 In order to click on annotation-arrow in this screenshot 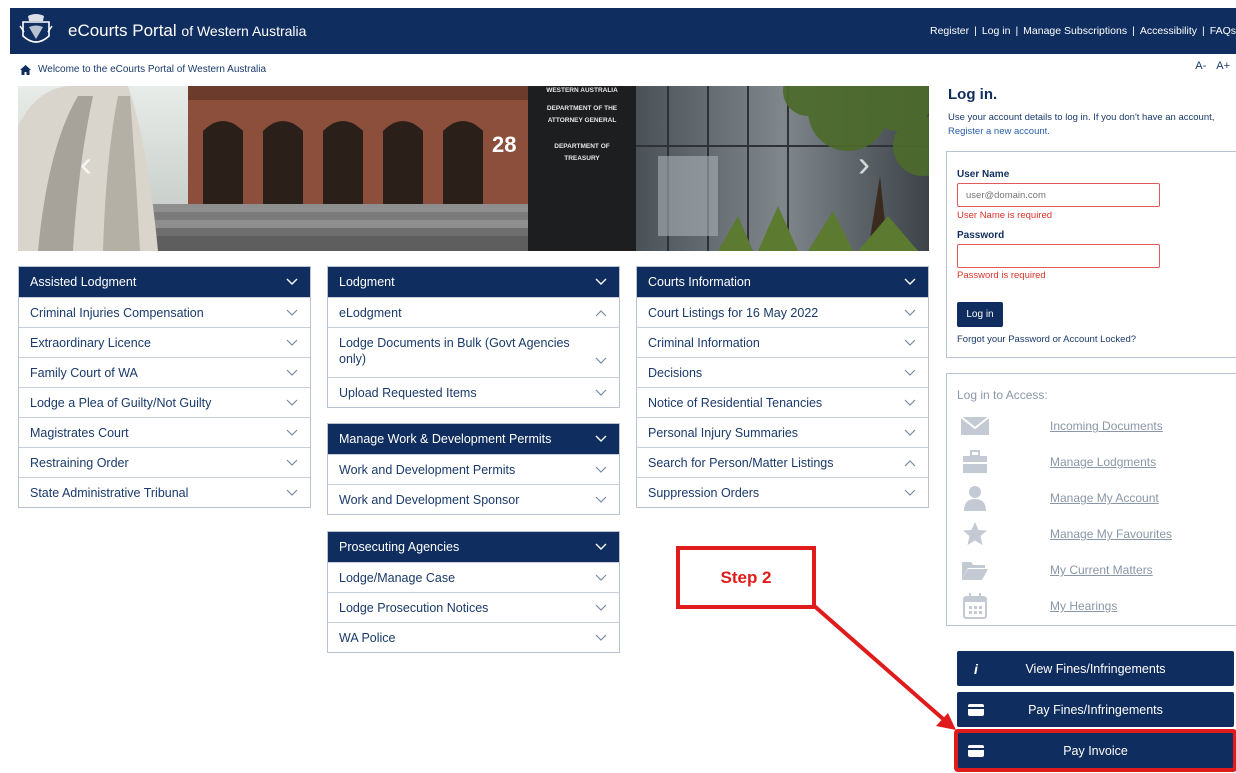, I will do `click(883, 666)`.